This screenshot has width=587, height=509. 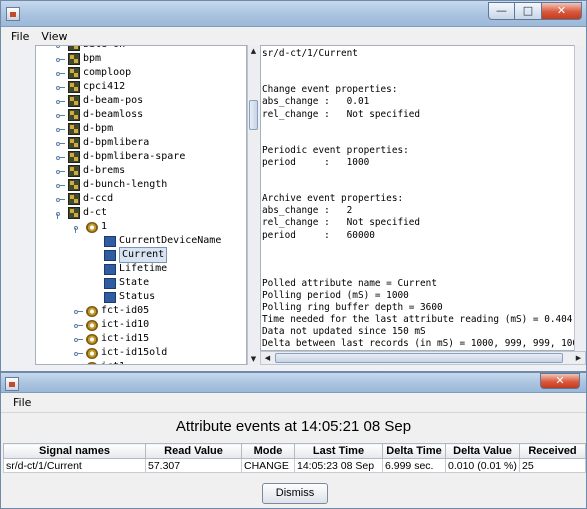 What do you see at coordinates (111, 185) in the screenshot?
I see `tree-item: d-bunch-length` at bounding box center [111, 185].